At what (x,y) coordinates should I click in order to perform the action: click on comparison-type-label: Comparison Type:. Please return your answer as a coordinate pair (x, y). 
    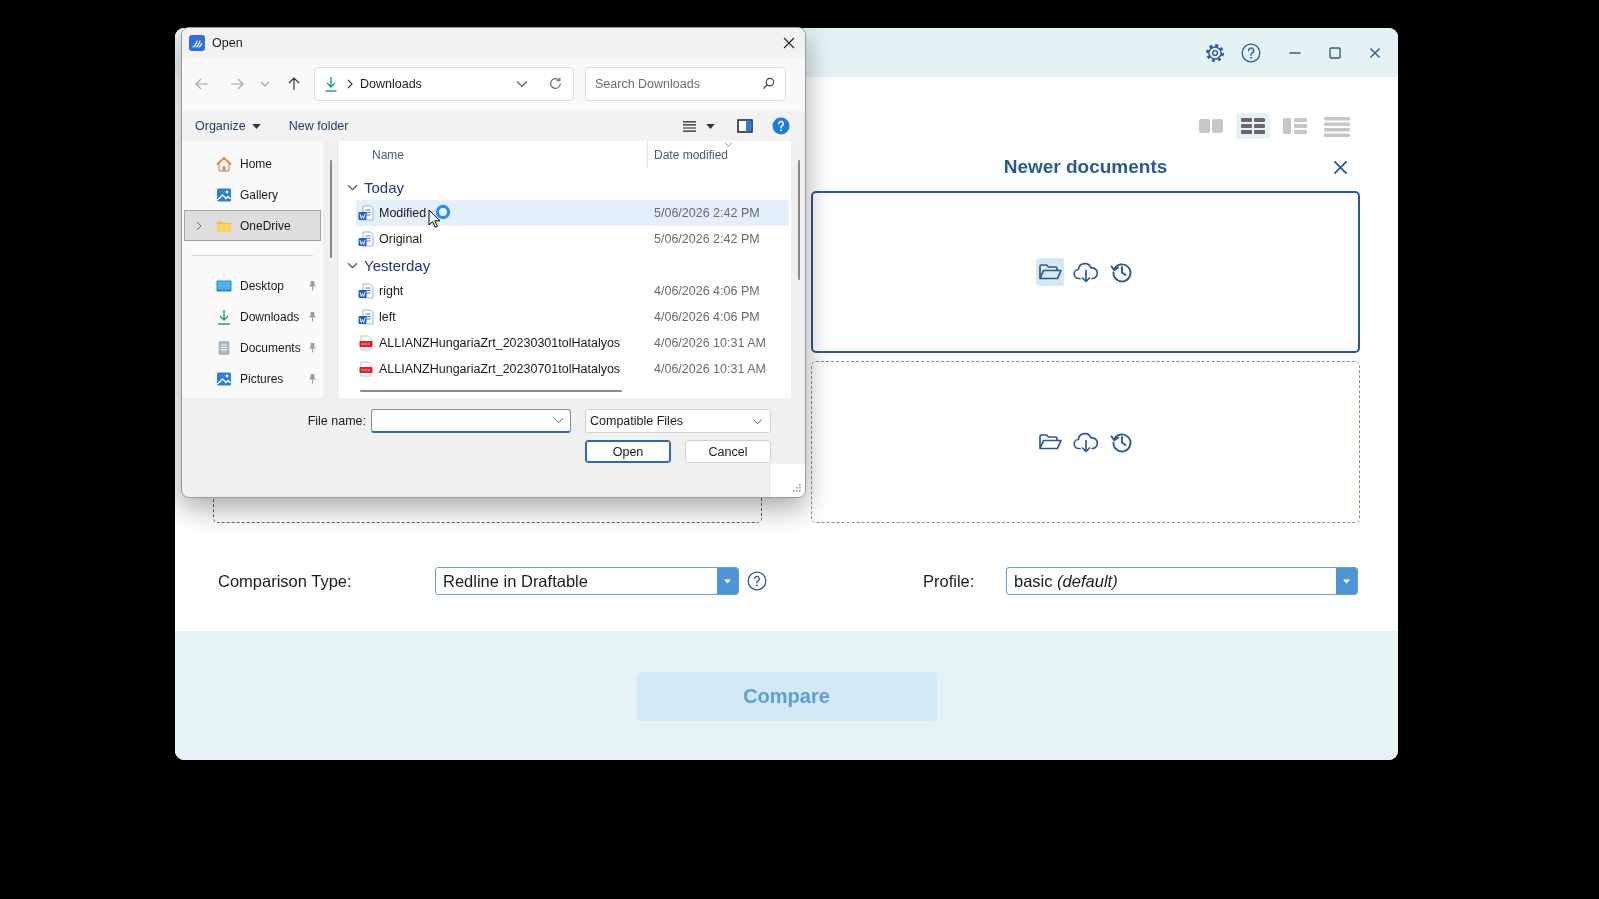
    Looking at the image, I should click on (285, 581).